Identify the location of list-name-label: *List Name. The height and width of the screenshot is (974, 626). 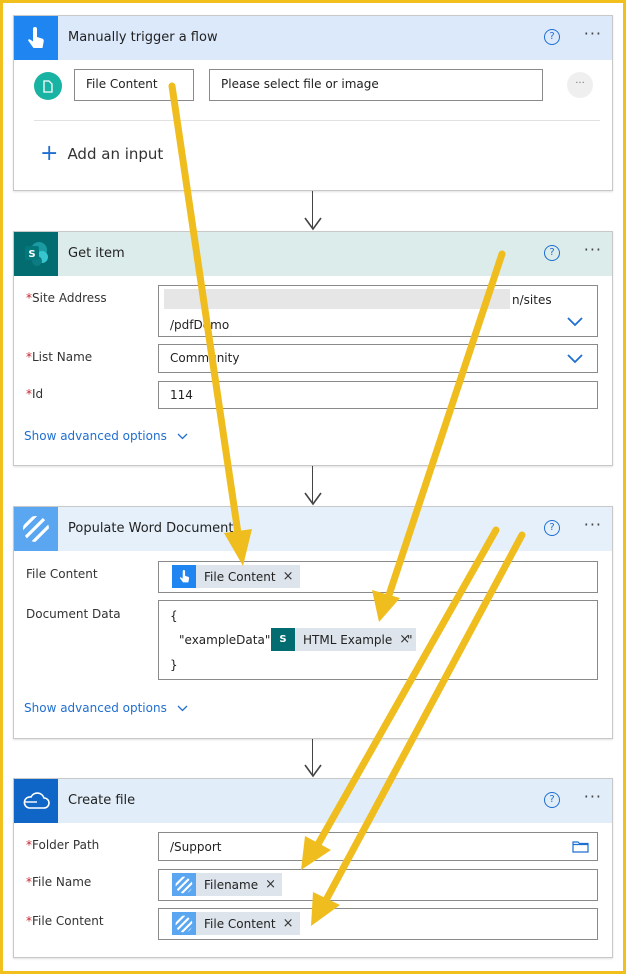
(59, 357).